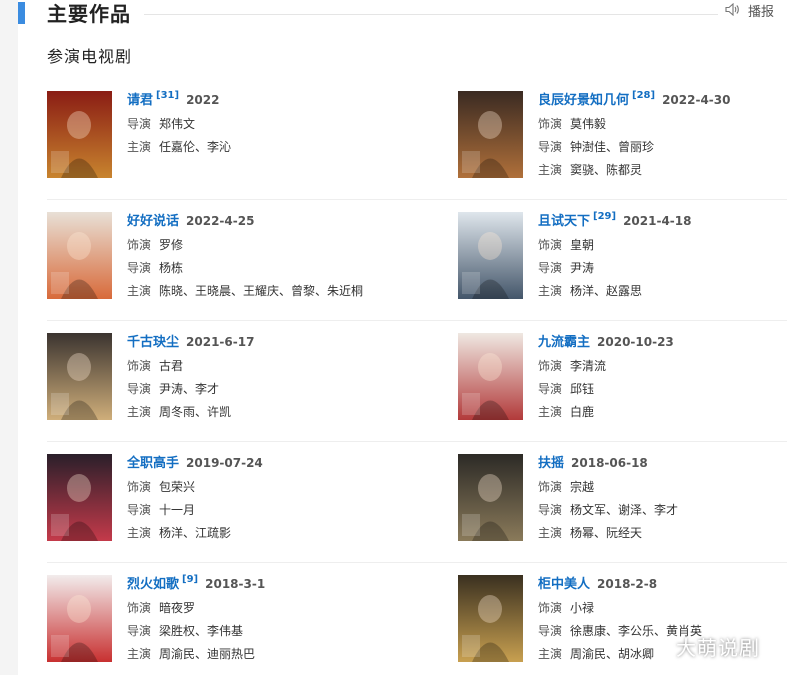 This screenshot has width=788, height=675. What do you see at coordinates (177, 487) in the screenshot?
I see `credit-names: 包荣兴` at bounding box center [177, 487].